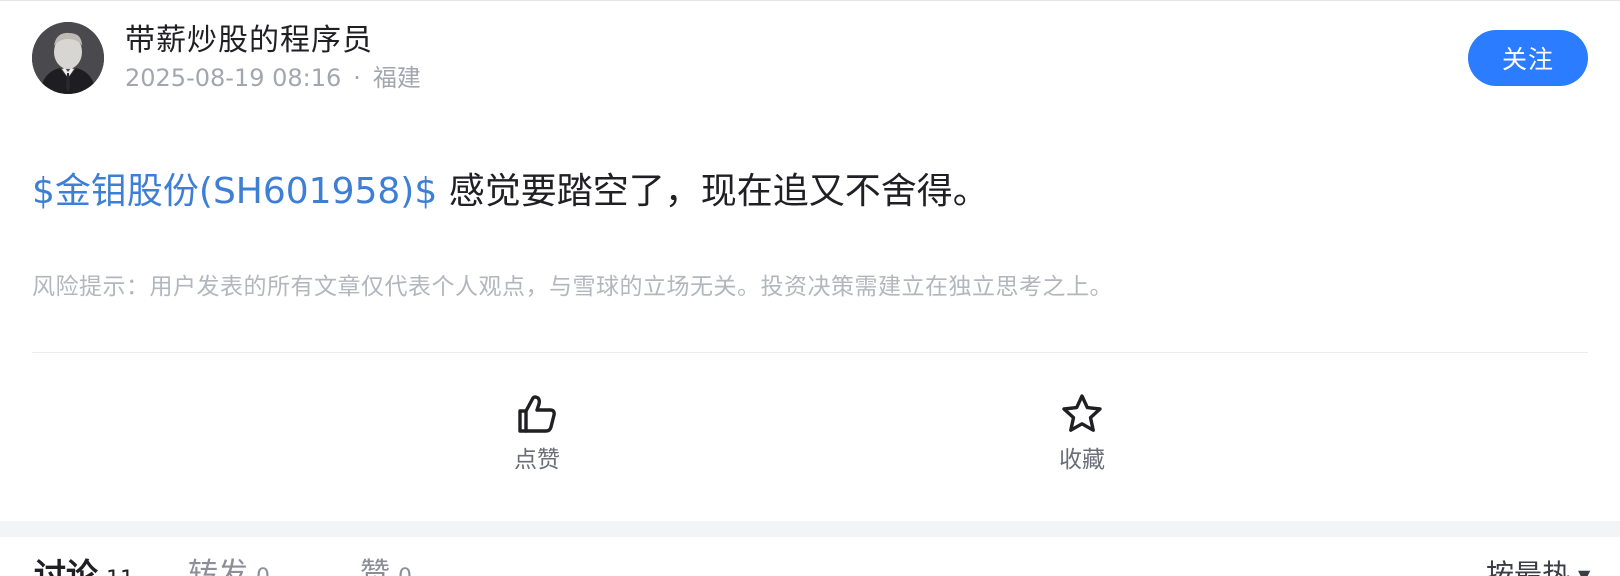  I want to click on tab-discuss: 讨论 11, so click(84, 566).